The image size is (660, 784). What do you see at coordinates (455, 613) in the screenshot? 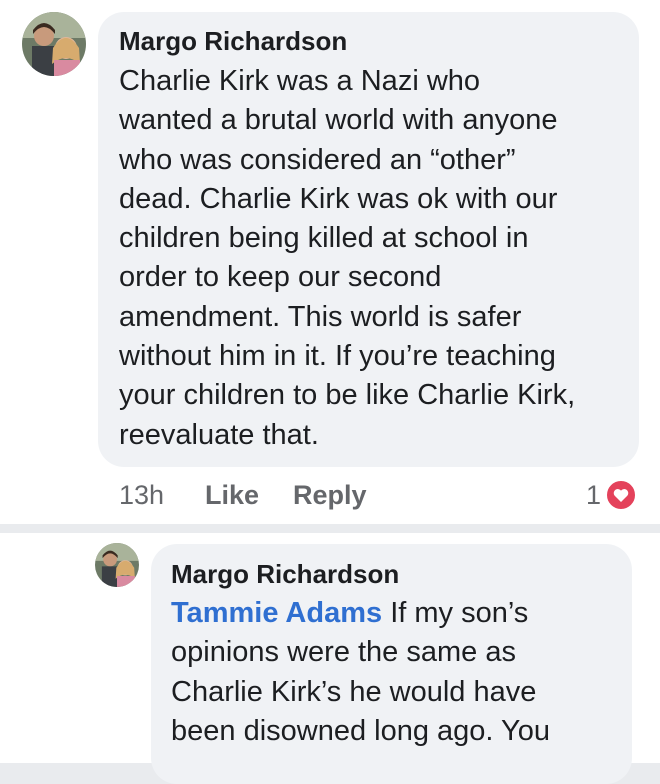
I see `reply-text-first-line: If my son’s` at bounding box center [455, 613].